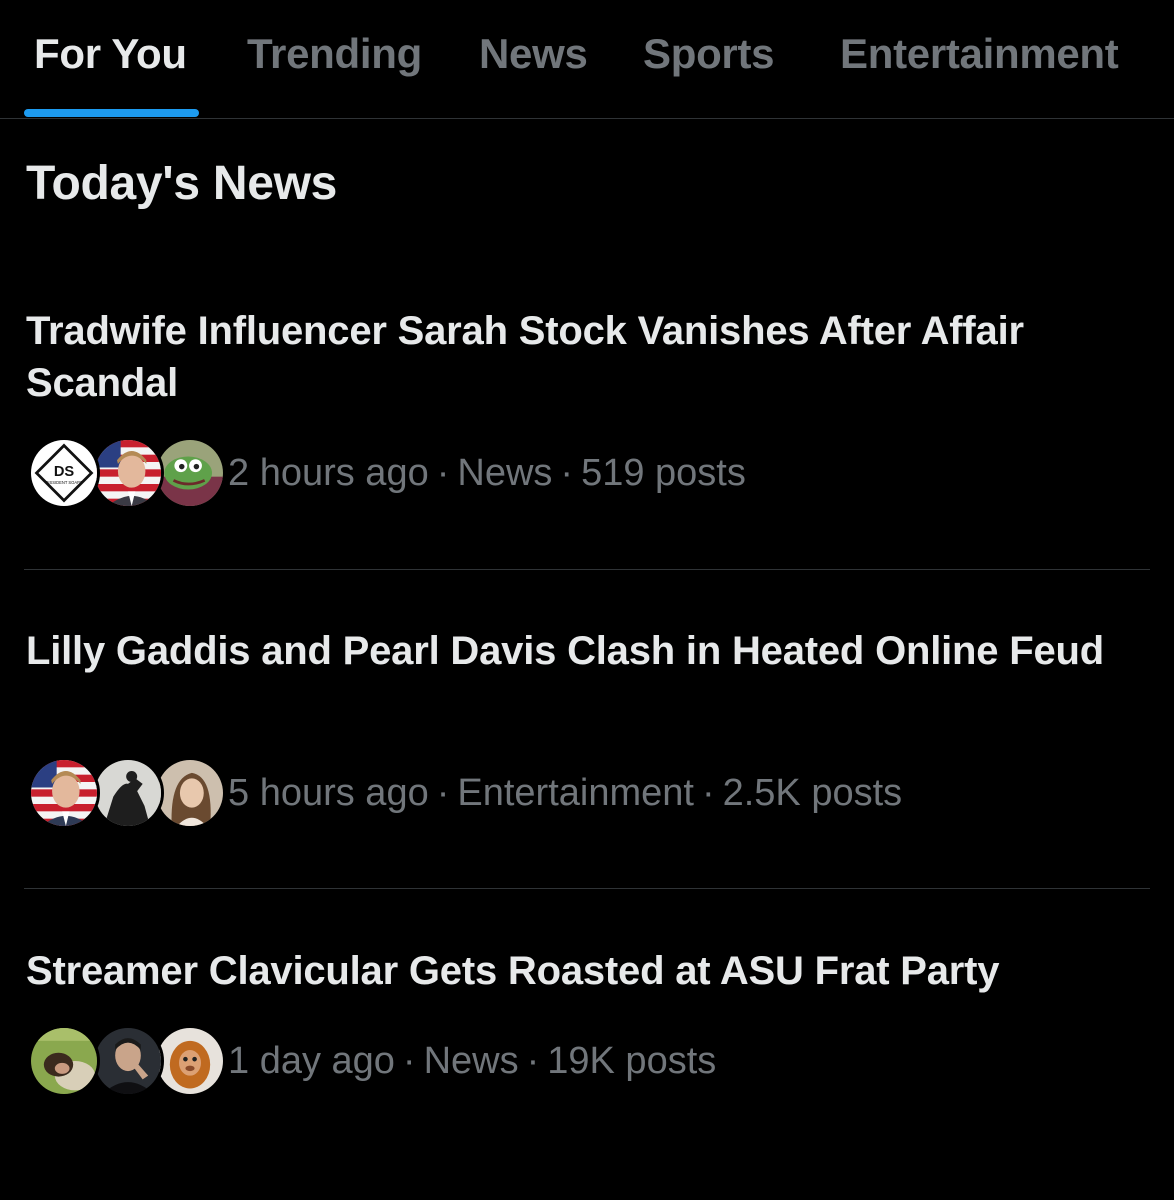 The height and width of the screenshot is (1200, 1174). I want to click on tab-entertainment: Entertainment, so click(979, 54).